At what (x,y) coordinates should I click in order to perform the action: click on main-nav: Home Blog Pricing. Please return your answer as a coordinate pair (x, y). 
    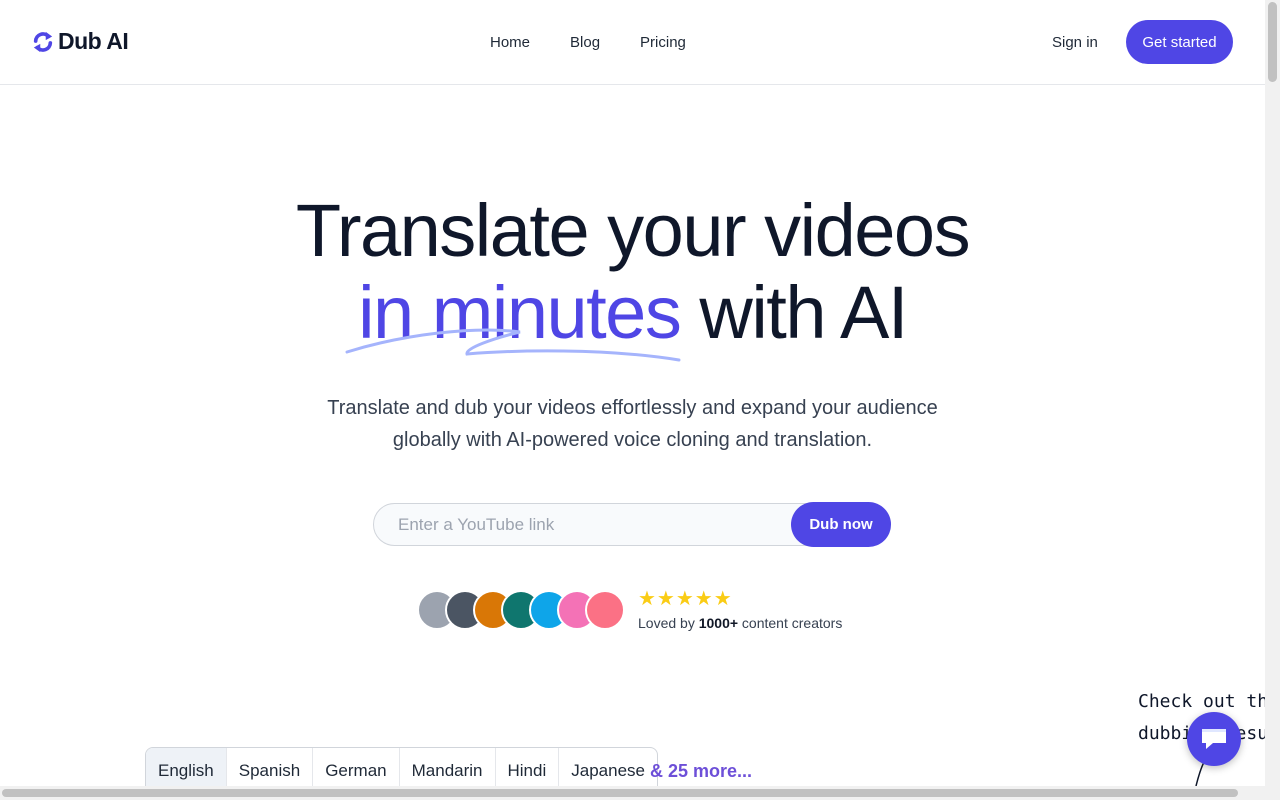
    Looking at the image, I should click on (588, 42).